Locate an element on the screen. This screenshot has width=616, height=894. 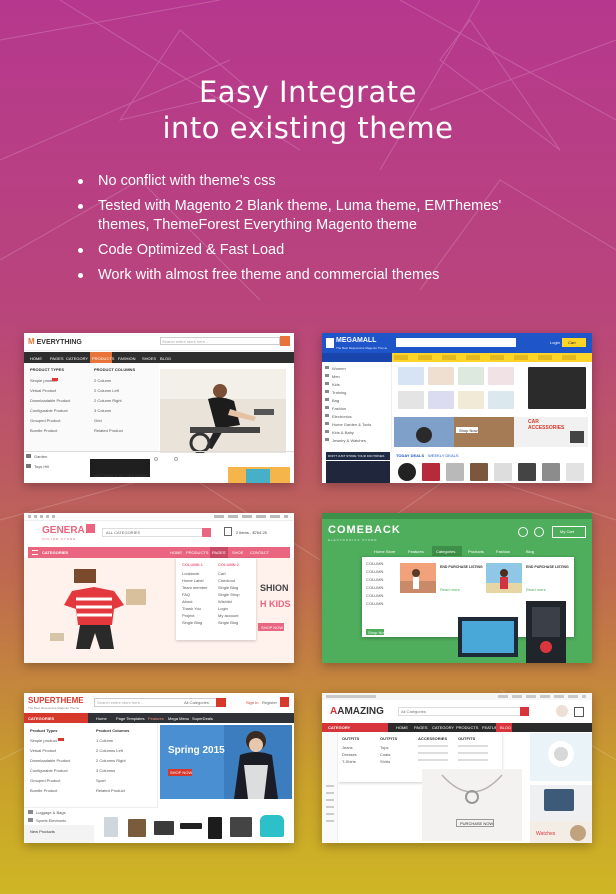
slider-dot-icon is located at coordinates (176, 459).